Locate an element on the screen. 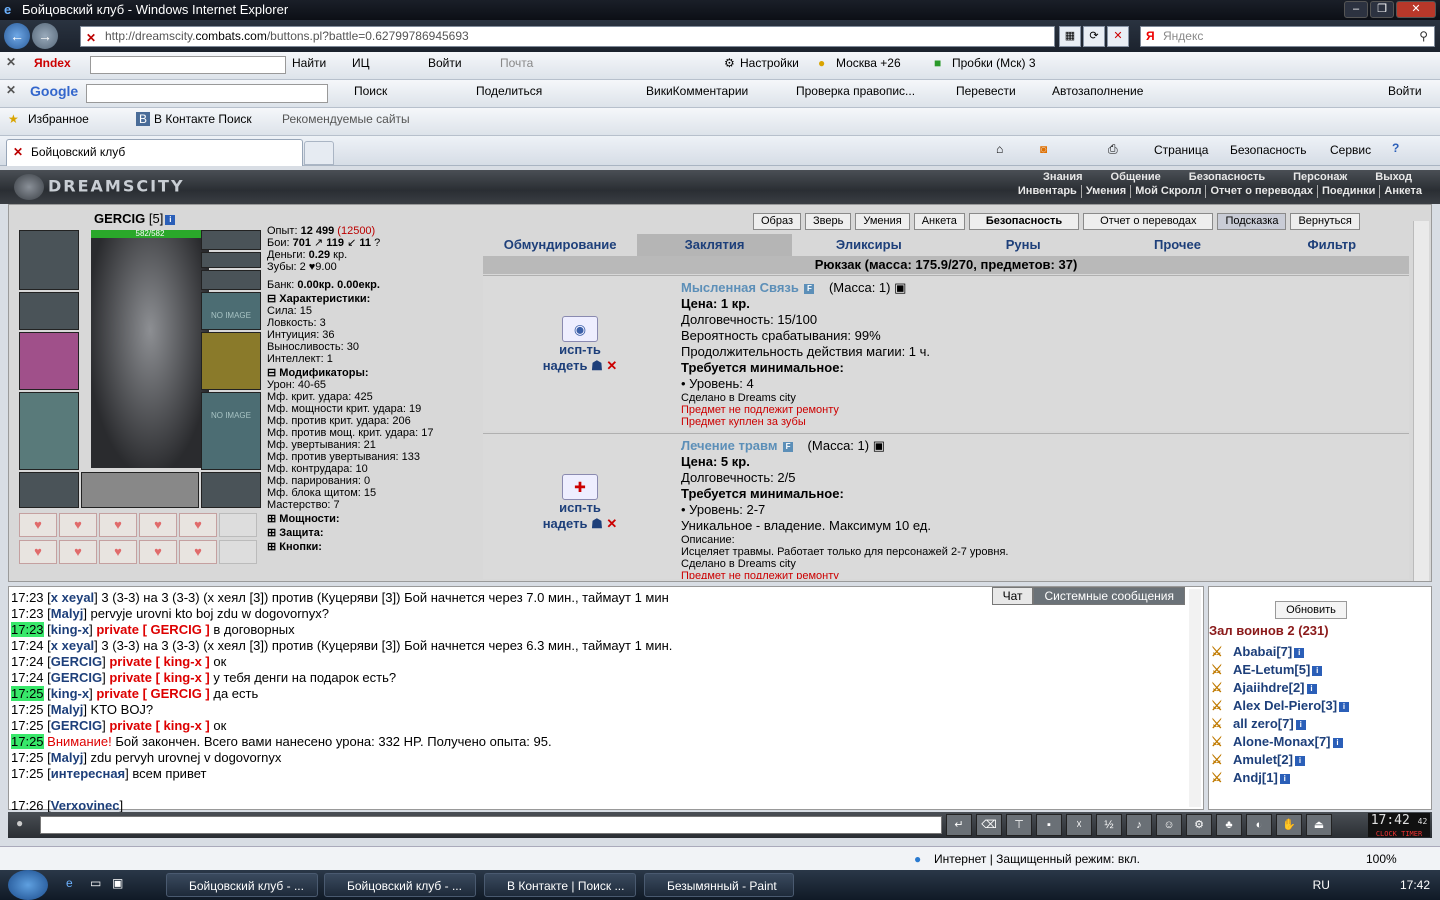 The width and height of the screenshot is (1440, 900). settings-button: Настройки is located at coordinates (769, 63).